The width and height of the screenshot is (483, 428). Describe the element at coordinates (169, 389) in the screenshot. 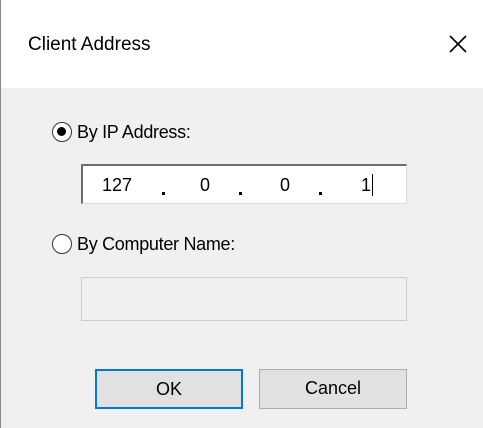

I see `ok-button: OK` at that location.